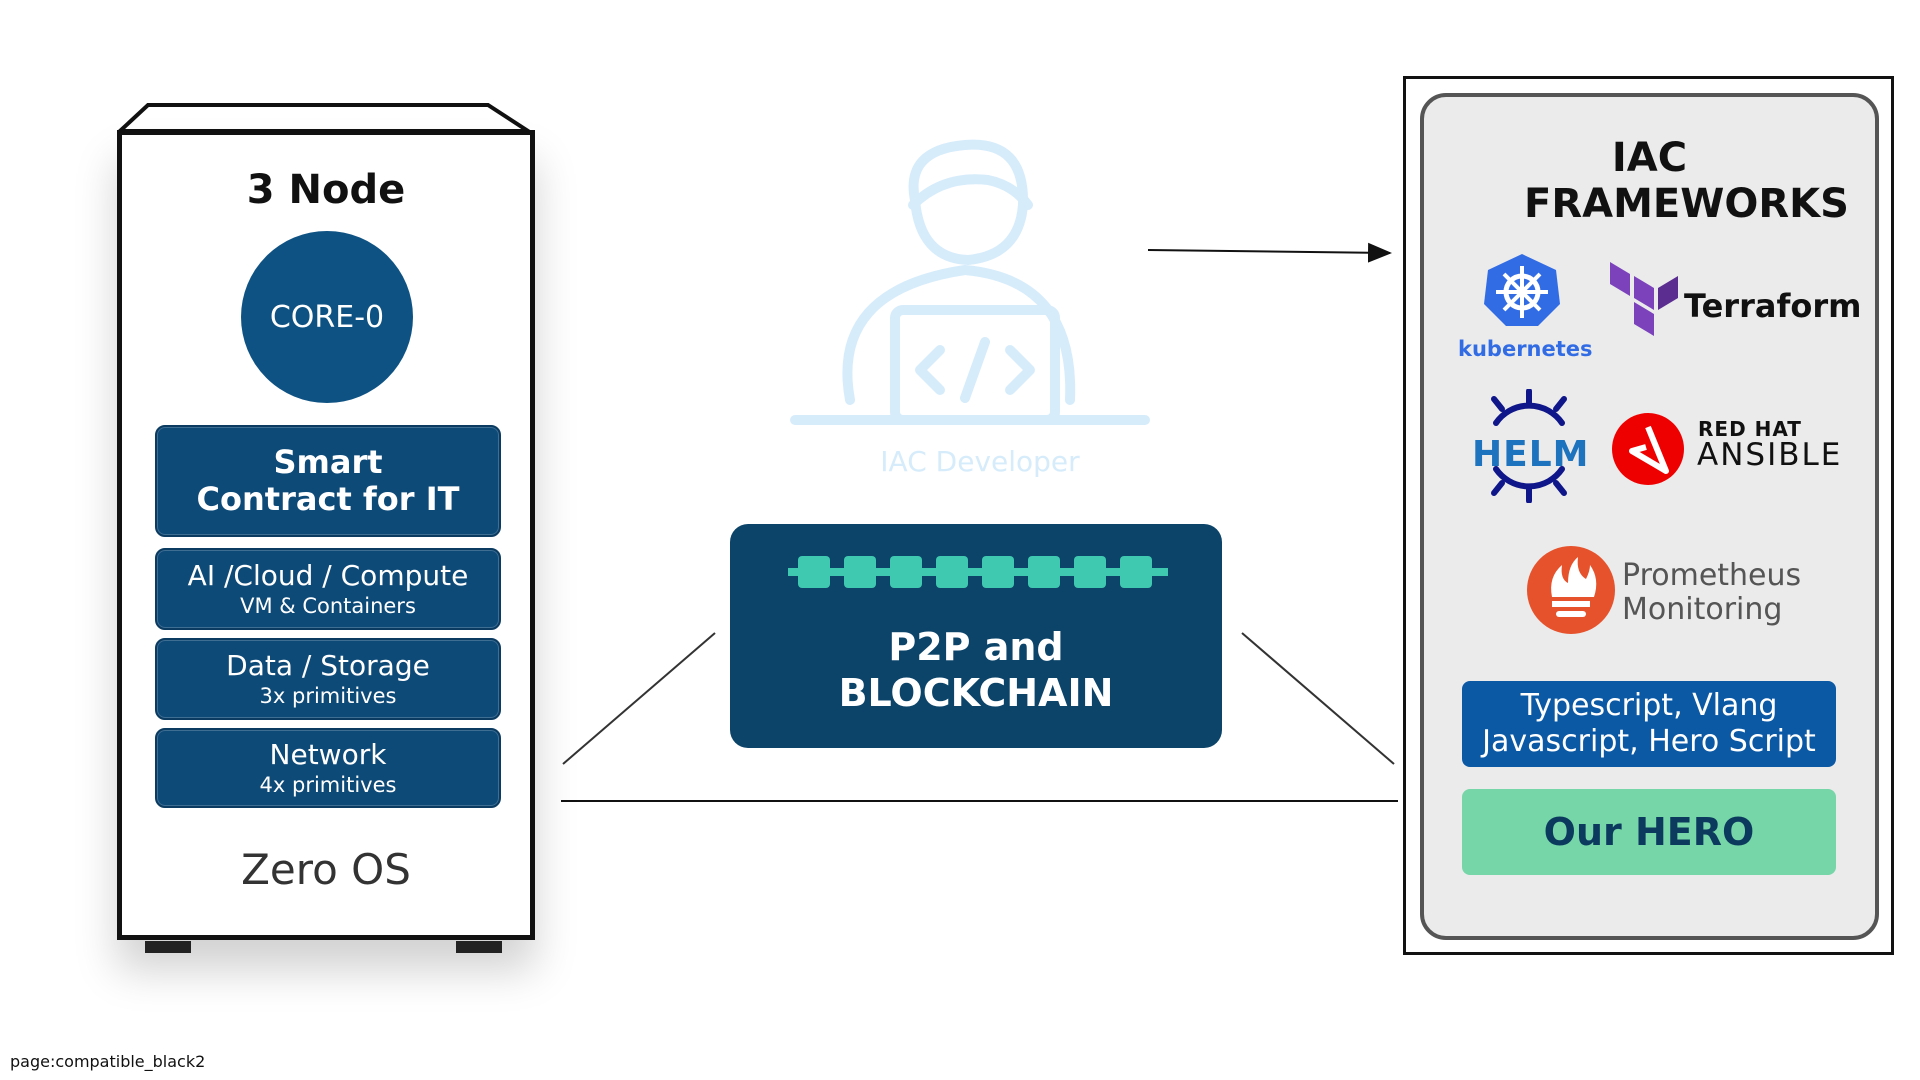  I want to click on iac-title: IAC FRAMEWORKS, so click(1686, 181).